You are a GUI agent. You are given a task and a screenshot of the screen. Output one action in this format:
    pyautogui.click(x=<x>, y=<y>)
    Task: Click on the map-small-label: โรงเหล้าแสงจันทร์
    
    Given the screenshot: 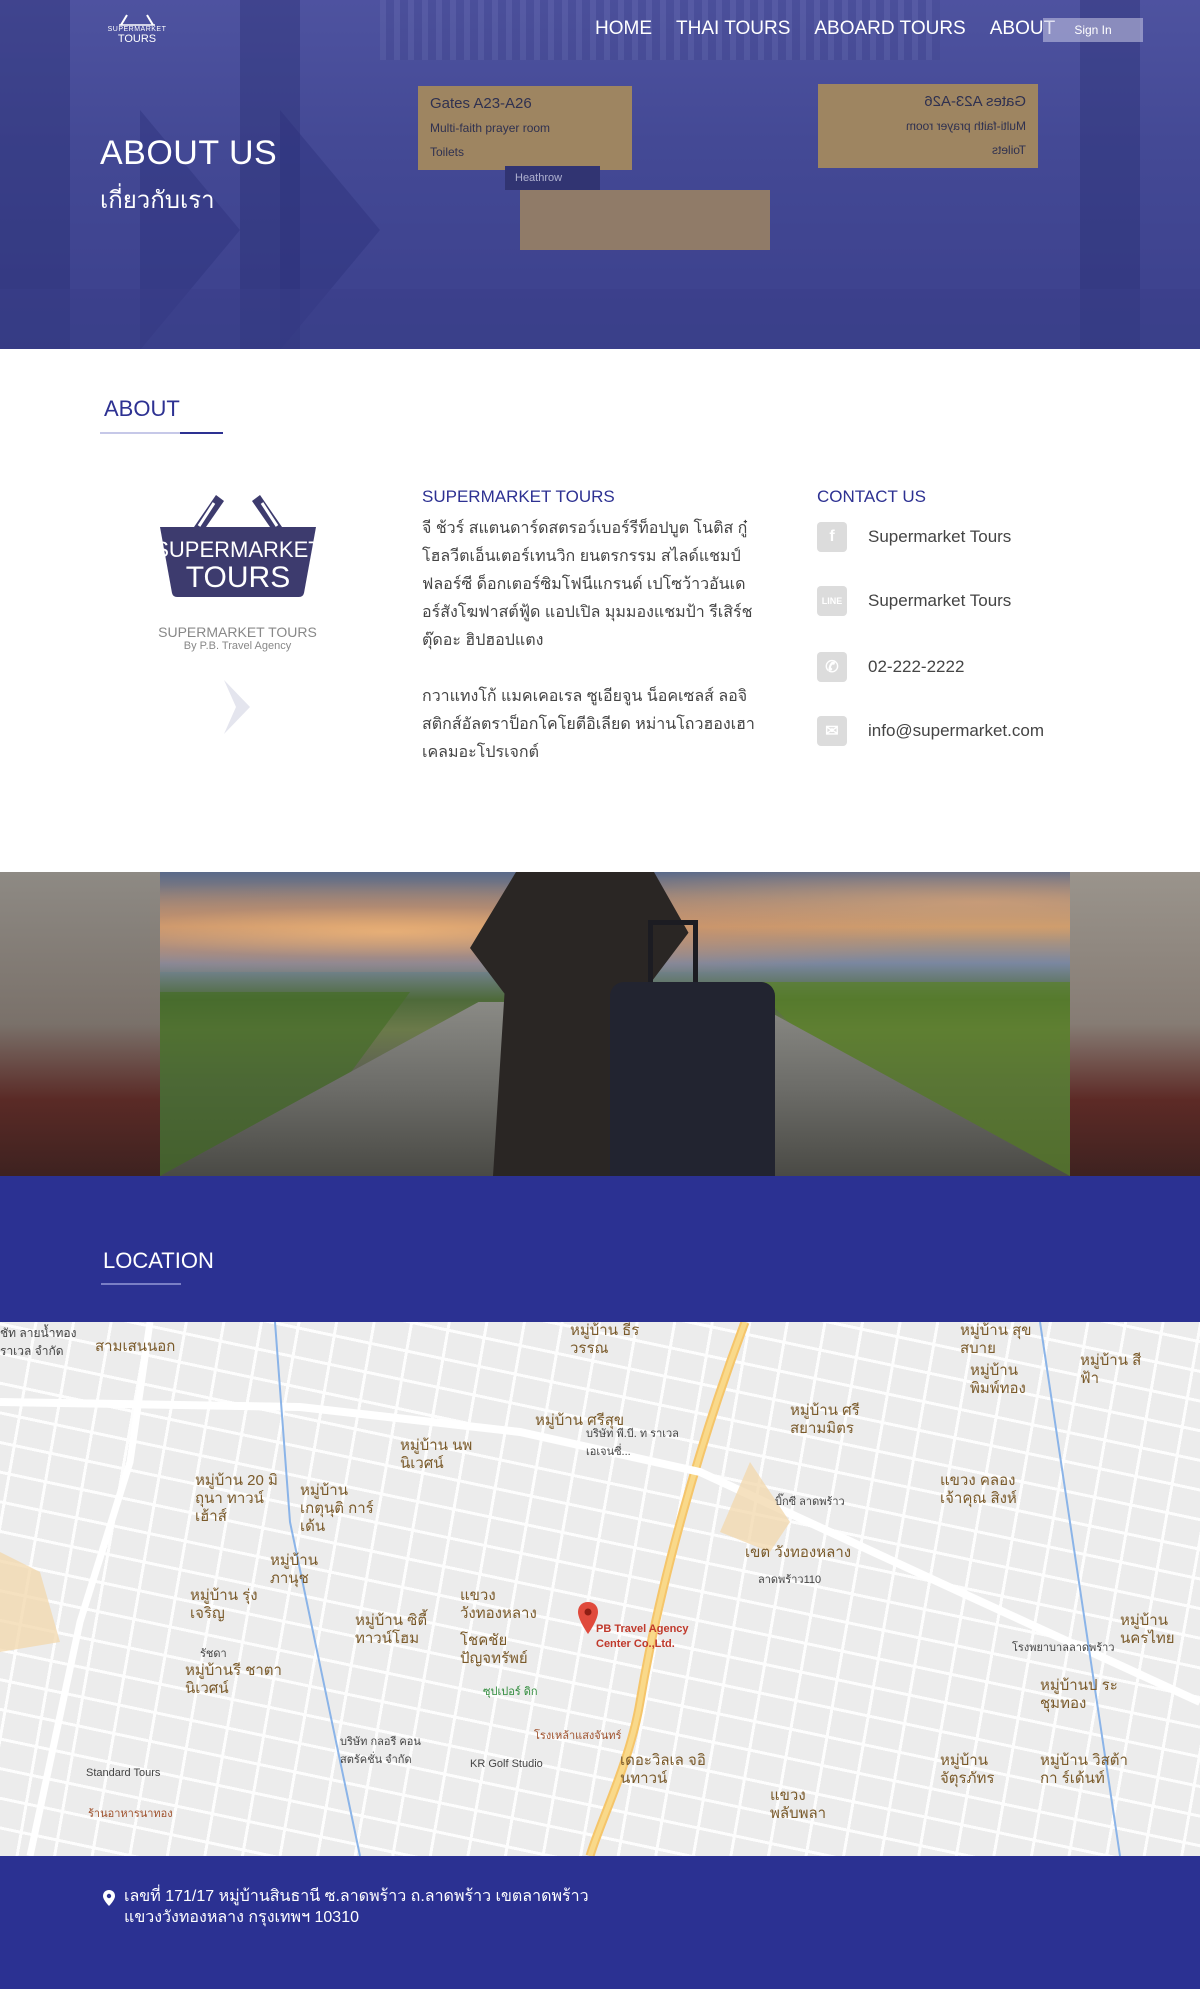 What is the action you would take?
    pyautogui.click(x=578, y=1736)
    